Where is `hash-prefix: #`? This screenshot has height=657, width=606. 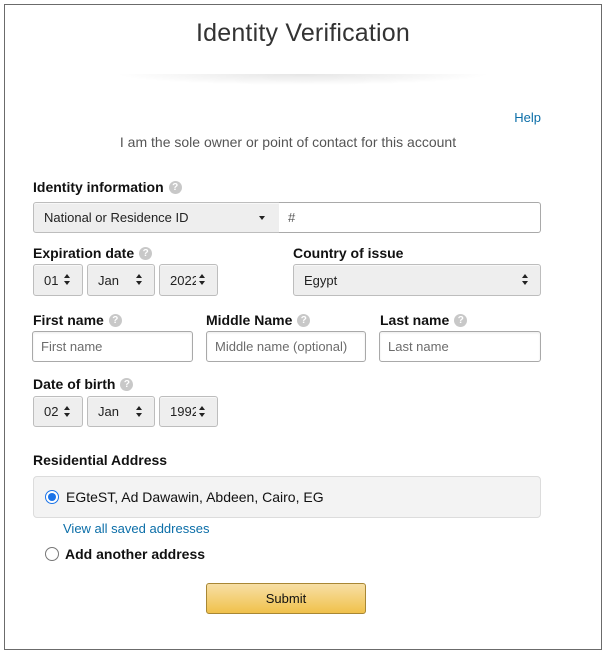
hash-prefix: # is located at coordinates (292, 217).